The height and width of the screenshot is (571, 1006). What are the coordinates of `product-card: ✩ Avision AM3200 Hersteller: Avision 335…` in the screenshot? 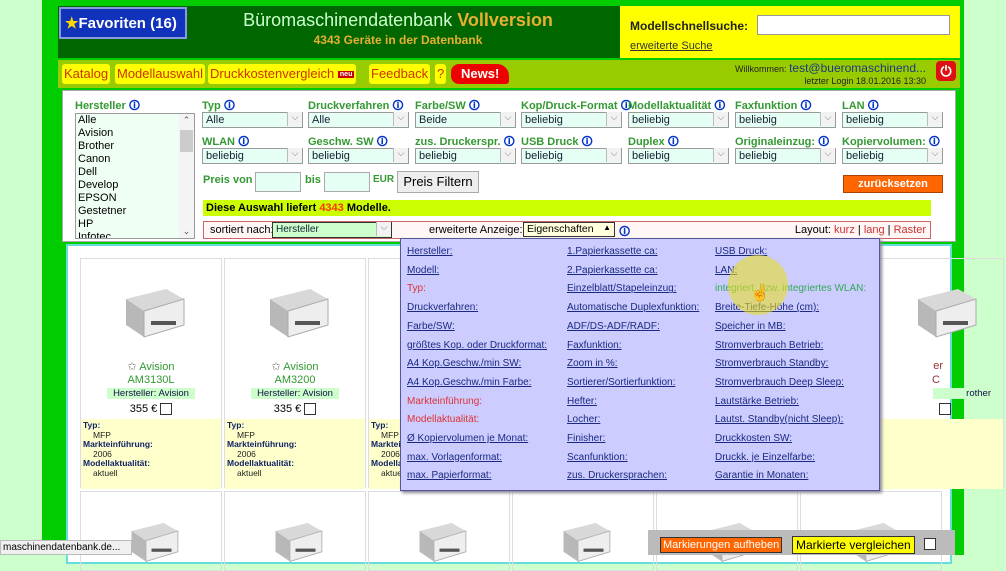 It's located at (295, 373).